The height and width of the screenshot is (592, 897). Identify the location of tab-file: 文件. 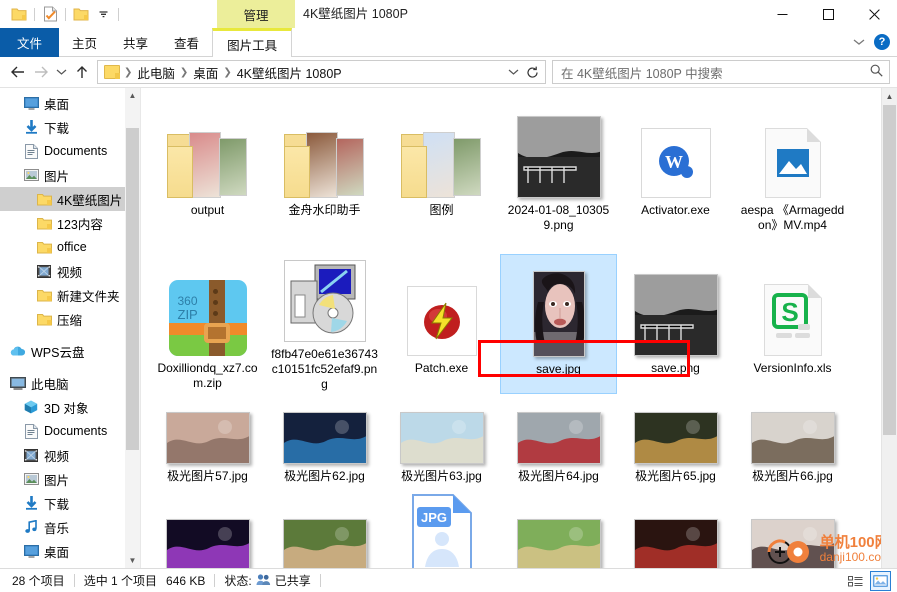
(30, 42).